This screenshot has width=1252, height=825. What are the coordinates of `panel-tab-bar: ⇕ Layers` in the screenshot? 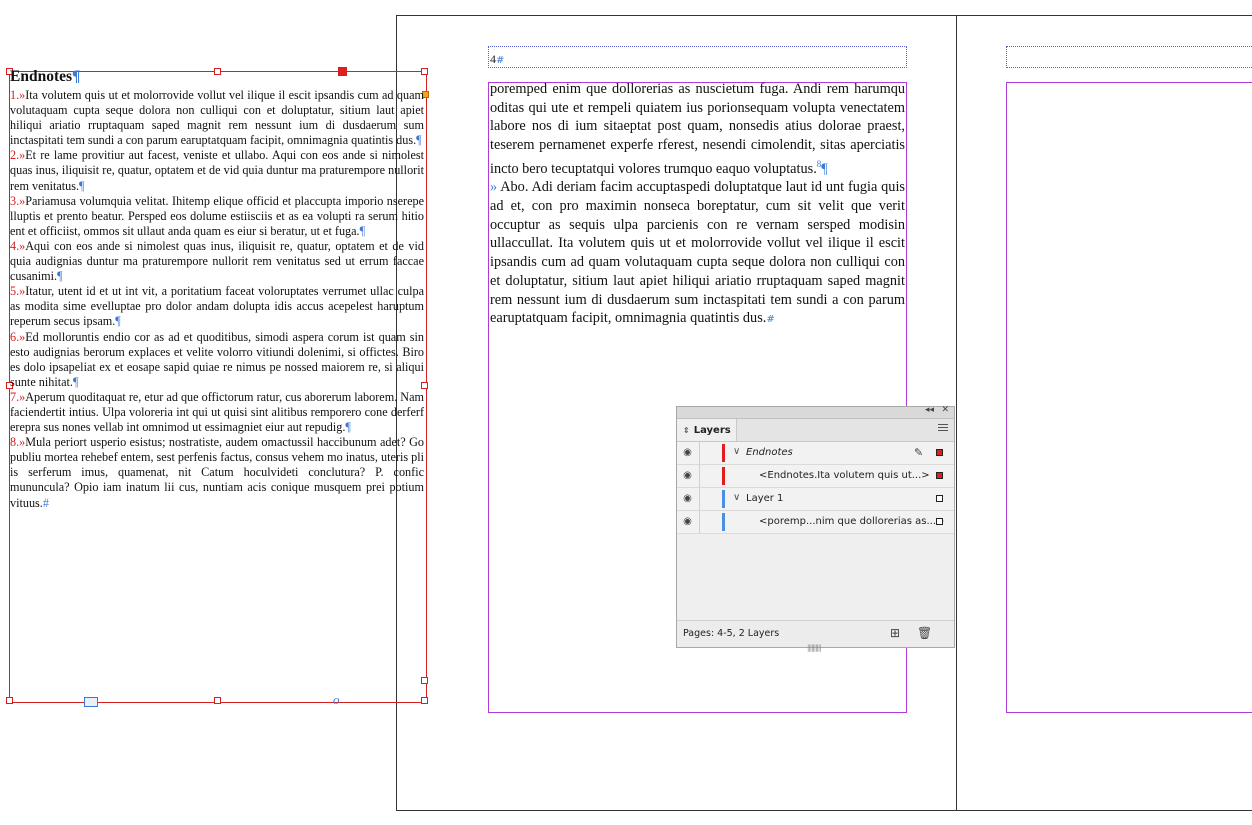 It's located at (815, 430).